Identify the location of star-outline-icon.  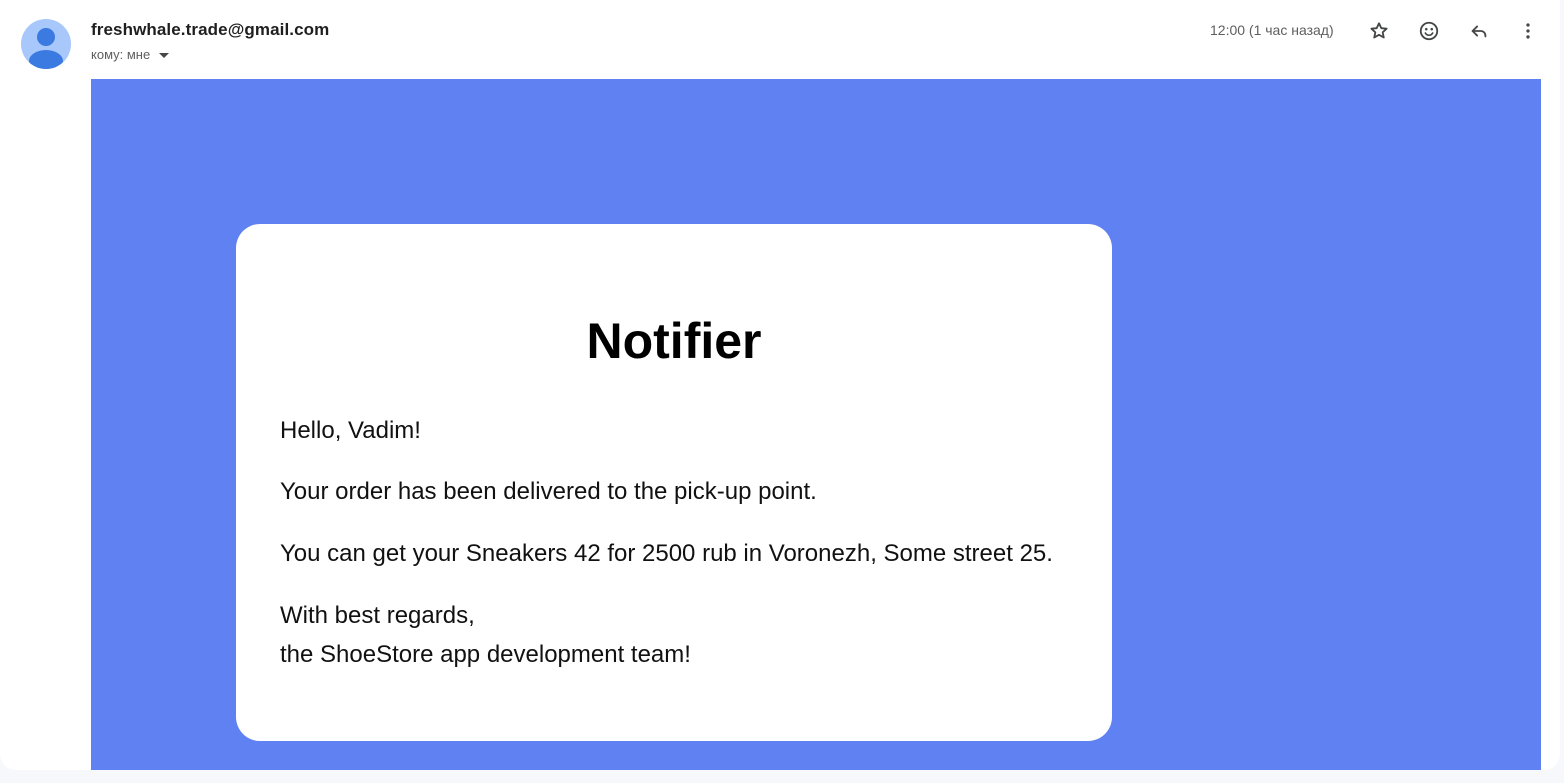
(1379, 30).